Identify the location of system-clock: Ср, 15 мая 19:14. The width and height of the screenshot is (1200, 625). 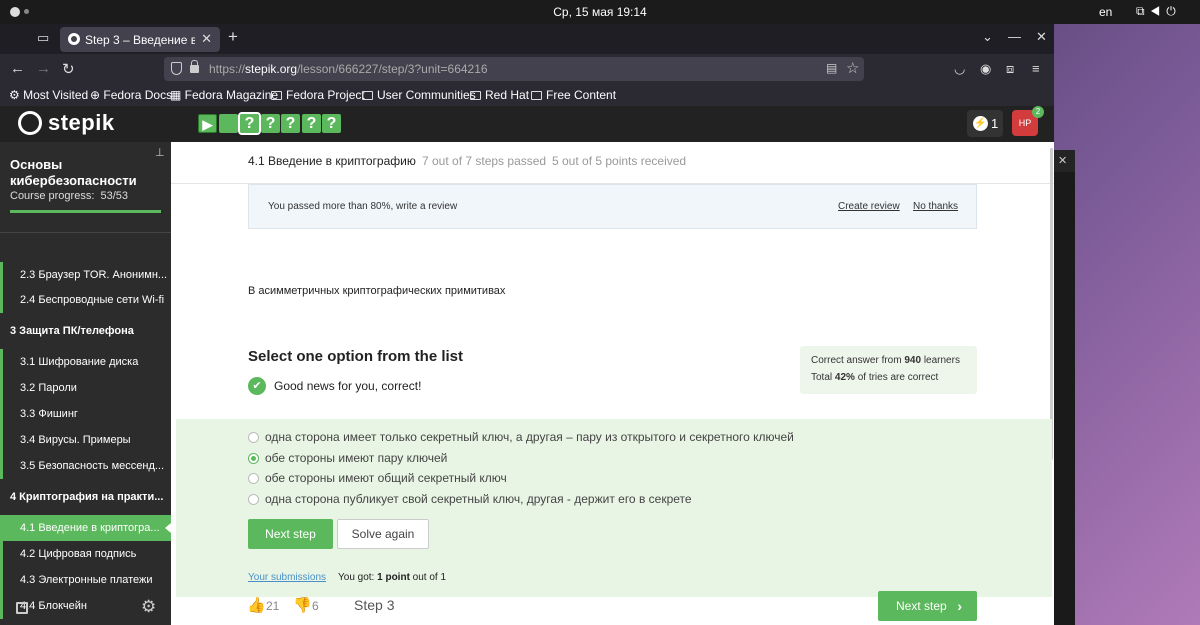
(600, 12).